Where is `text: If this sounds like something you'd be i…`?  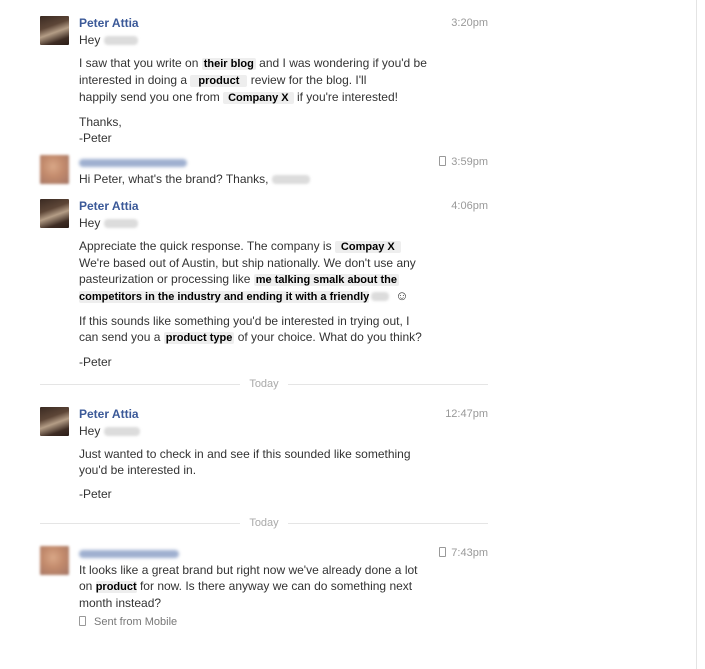 text: If this sounds like something you'd be i… is located at coordinates (244, 321).